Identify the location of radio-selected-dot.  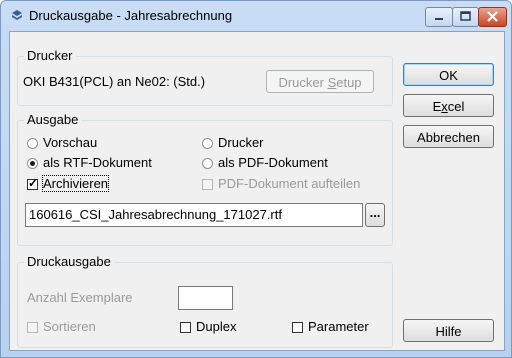
(32, 163).